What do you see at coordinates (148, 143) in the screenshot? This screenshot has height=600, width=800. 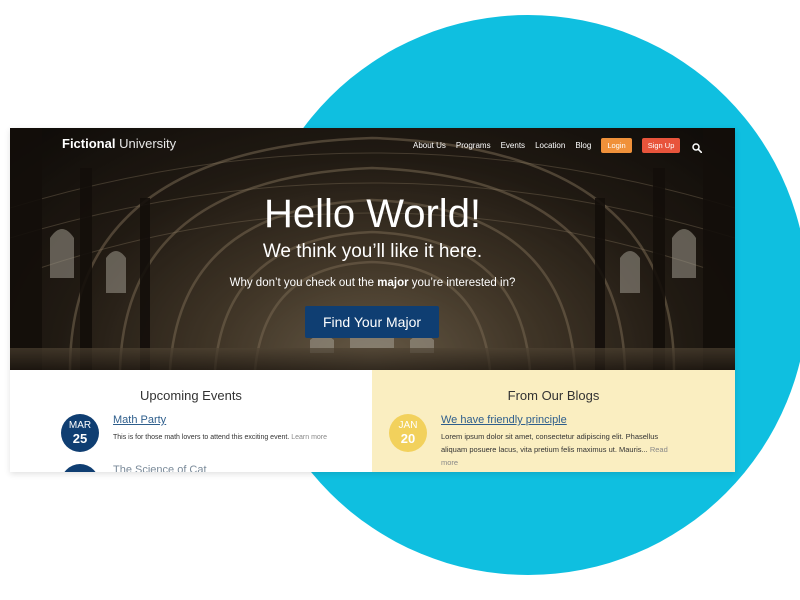 I see `logo-light-text: University` at bounding box center [148, 143].